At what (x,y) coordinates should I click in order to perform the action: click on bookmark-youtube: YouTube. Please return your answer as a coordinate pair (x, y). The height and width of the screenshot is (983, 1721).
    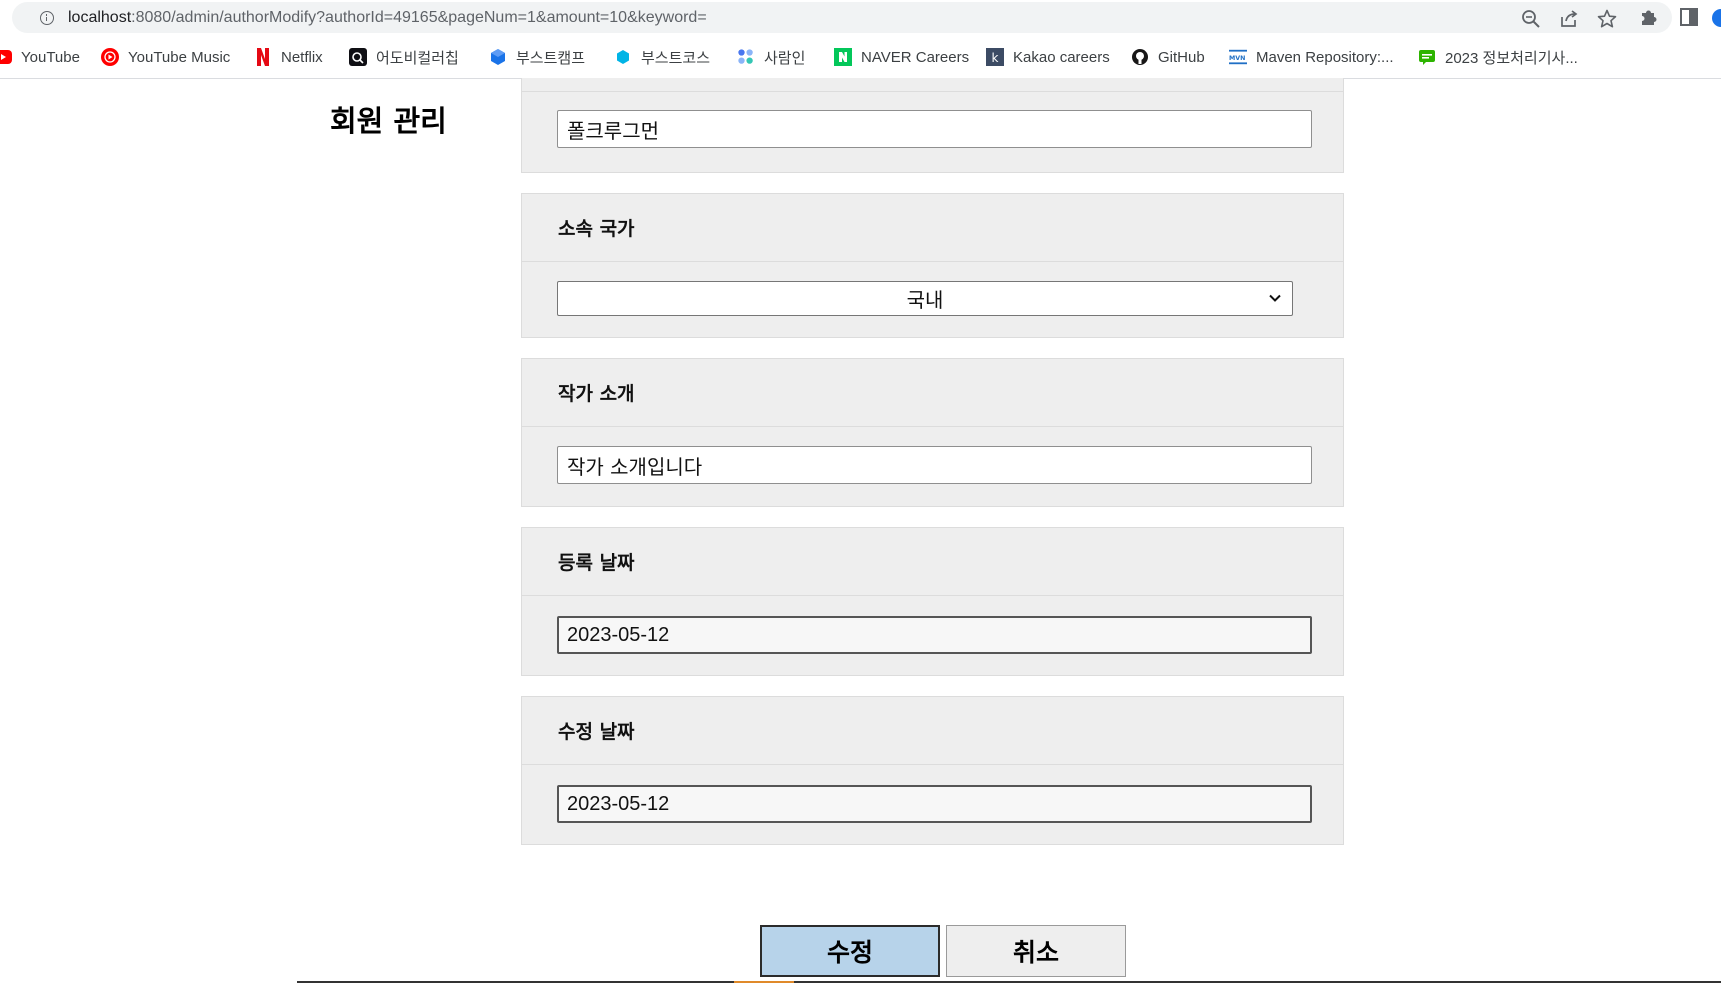
    Looking at the image, I should click on (40, 57).